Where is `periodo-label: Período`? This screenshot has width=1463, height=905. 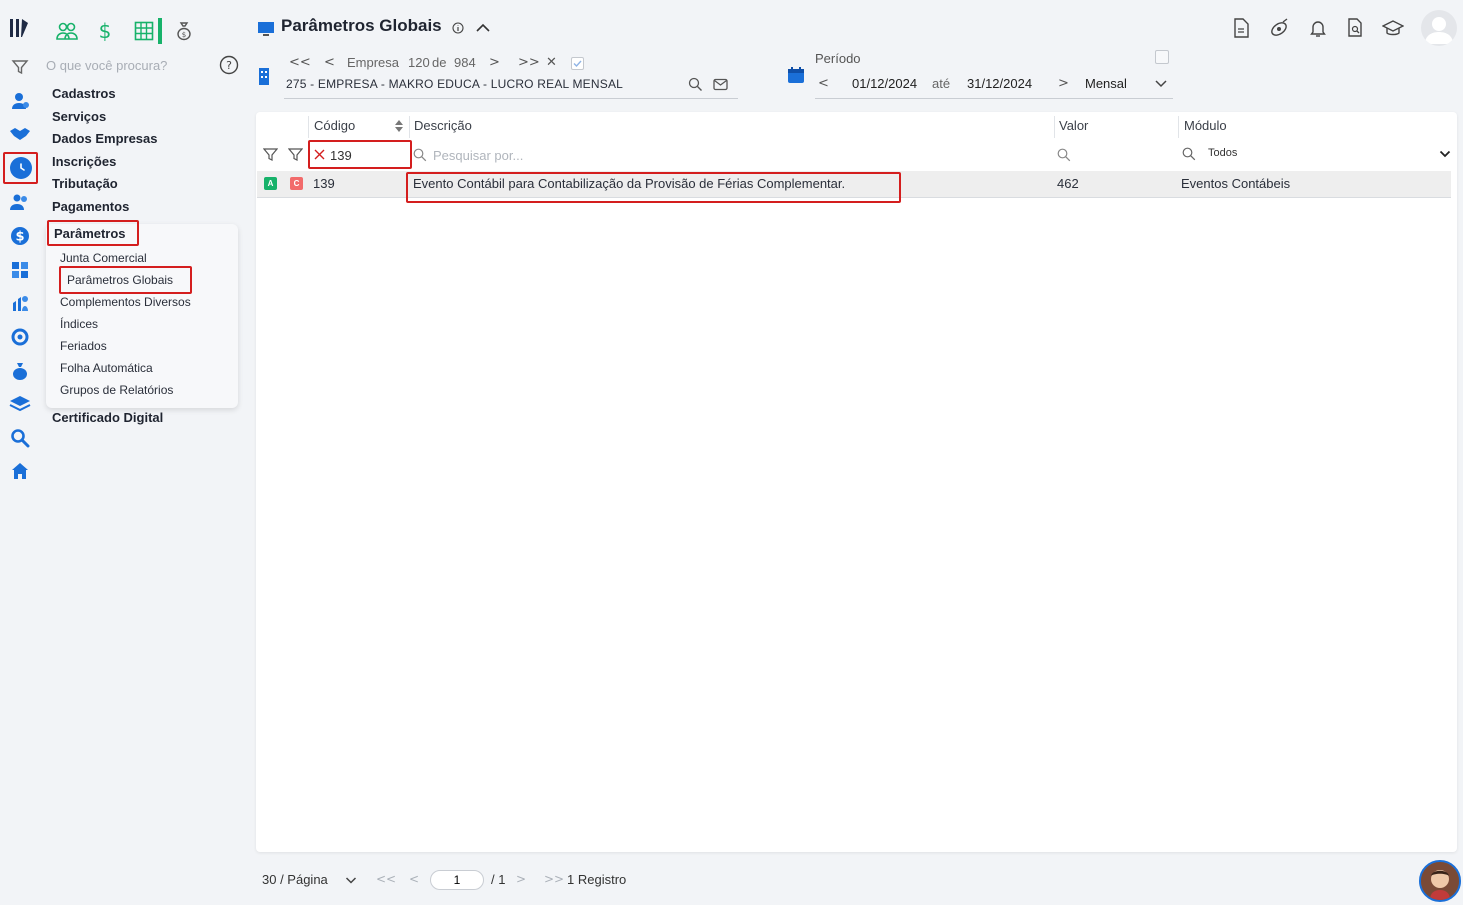
periodo-label: Período is located at coordinates (838, 58).